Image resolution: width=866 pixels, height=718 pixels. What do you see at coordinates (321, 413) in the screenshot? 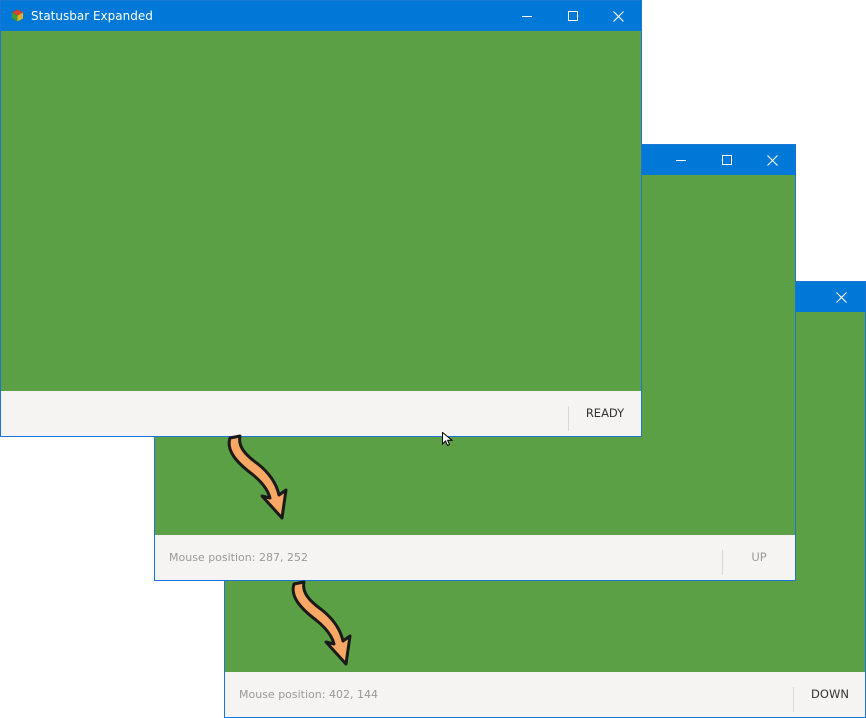
I see `status-bar: READY` at bounding box center [321, 413].